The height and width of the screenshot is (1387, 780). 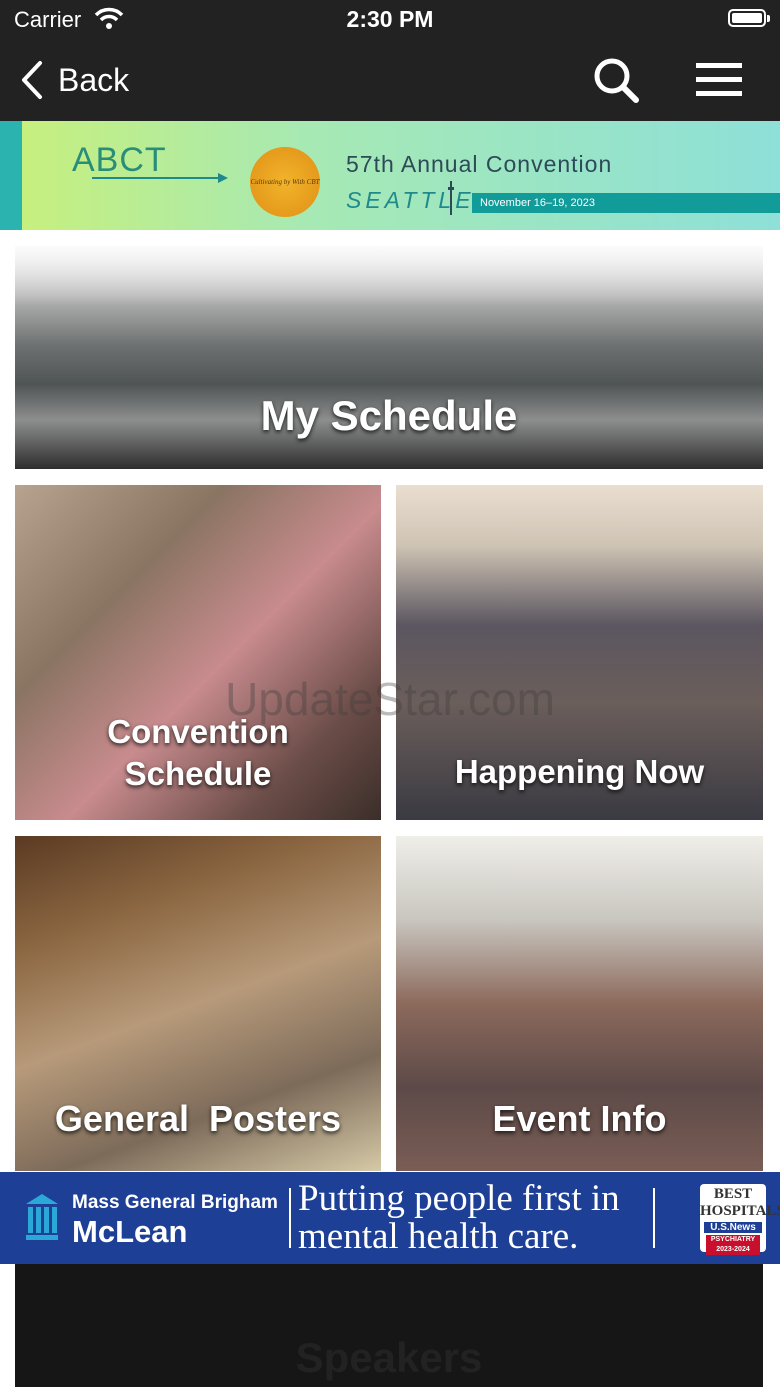 What do you see at coordinates (198, 1118) in the screenshot?
I see `general-posters-label: General Posters` at bounding box center [198, 1118].